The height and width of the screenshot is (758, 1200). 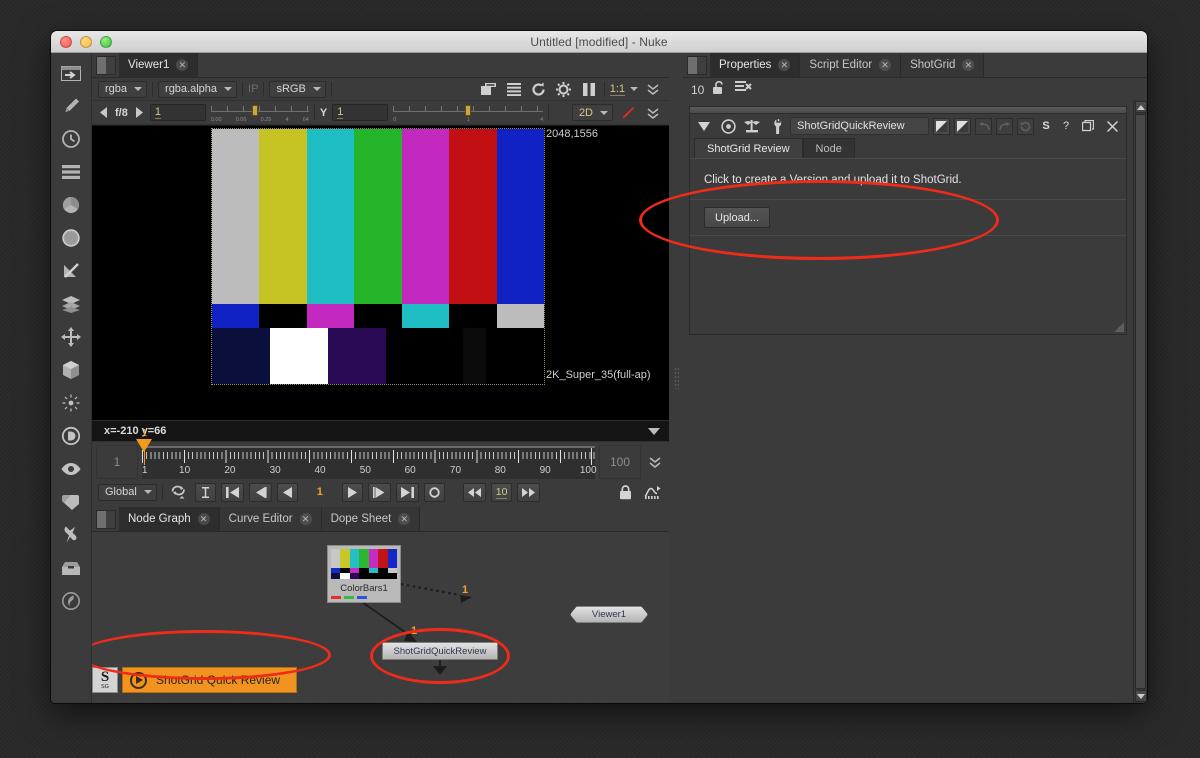 I want to click on increment-forward-button, so click(x=529, y=492).